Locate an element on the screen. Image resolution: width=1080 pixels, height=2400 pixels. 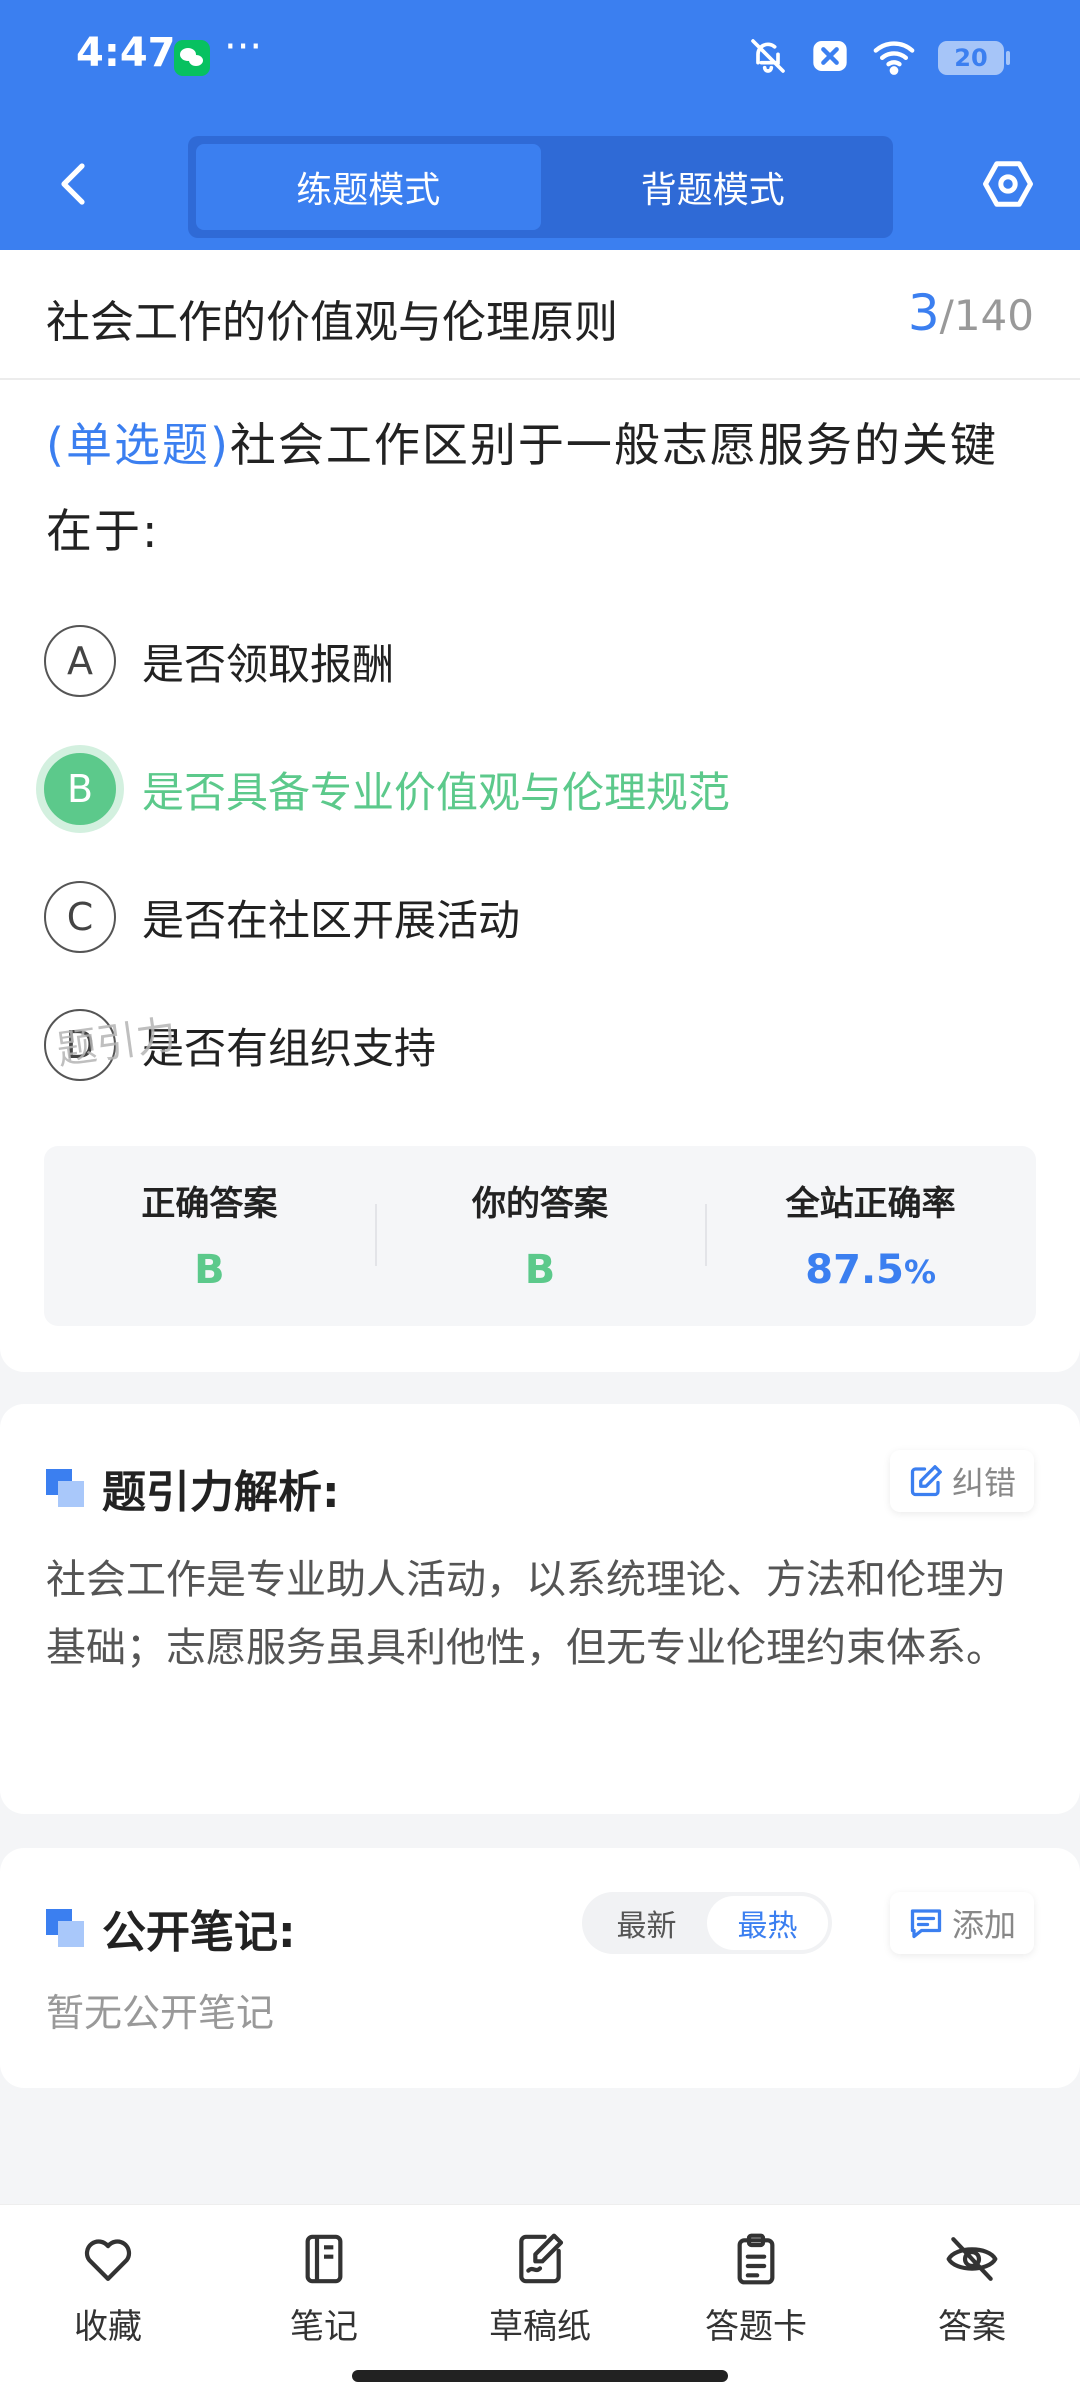
heart-icon is located at coordinates (108, 2259).